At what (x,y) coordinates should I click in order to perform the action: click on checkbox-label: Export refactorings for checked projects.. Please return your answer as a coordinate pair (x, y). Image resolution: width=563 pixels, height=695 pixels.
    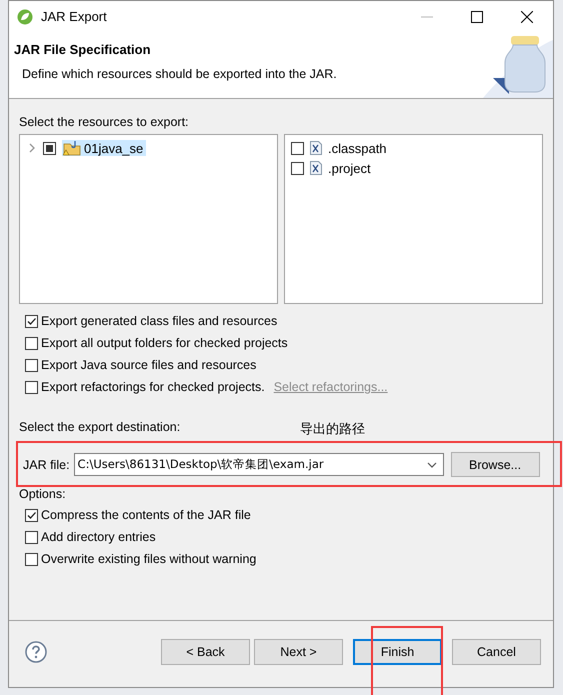
    Looking at the image, I should click on (153, 387).